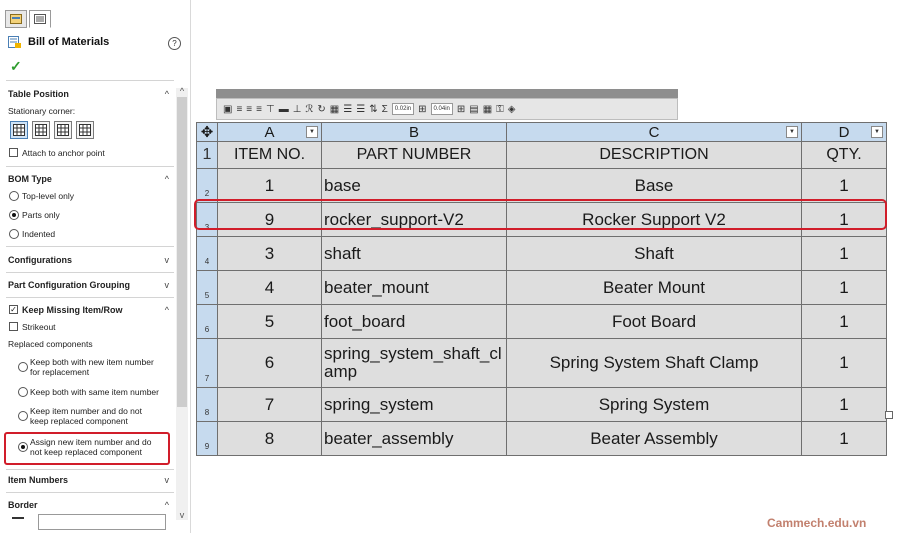  What do you see at coordinates (23, 447) in the screenshot?
I see `radio-assign-new-number` at bounding box center [23, 447].